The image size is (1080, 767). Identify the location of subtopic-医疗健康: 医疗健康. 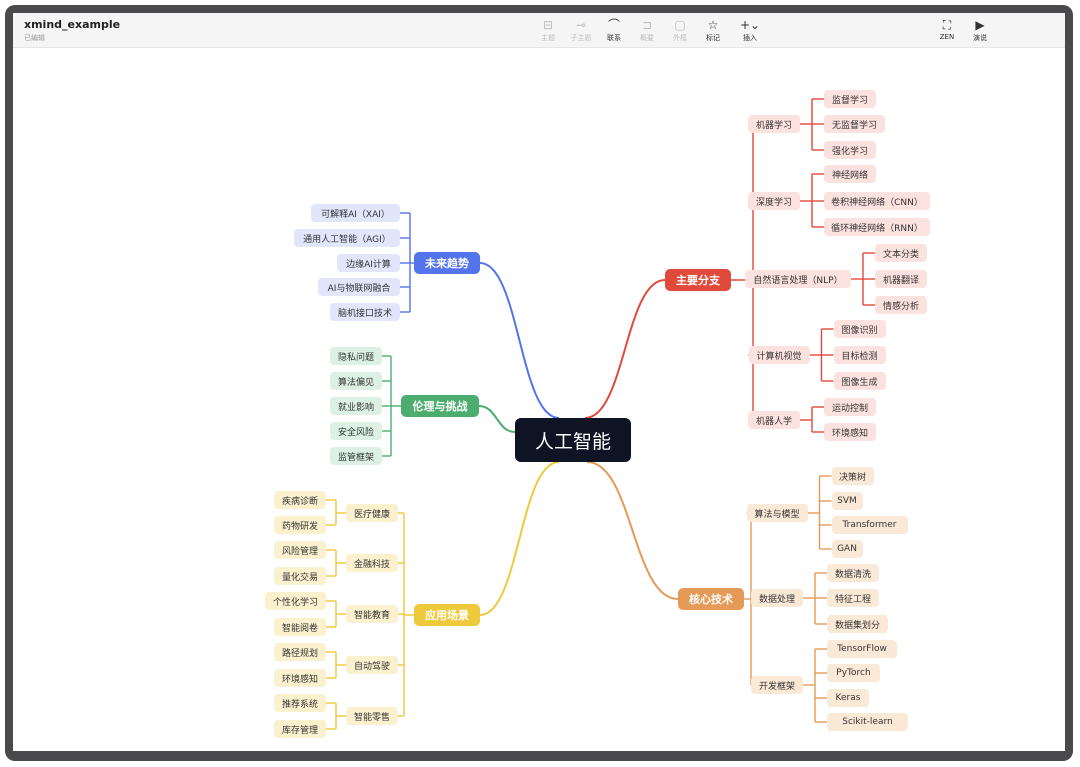
(372, 513).